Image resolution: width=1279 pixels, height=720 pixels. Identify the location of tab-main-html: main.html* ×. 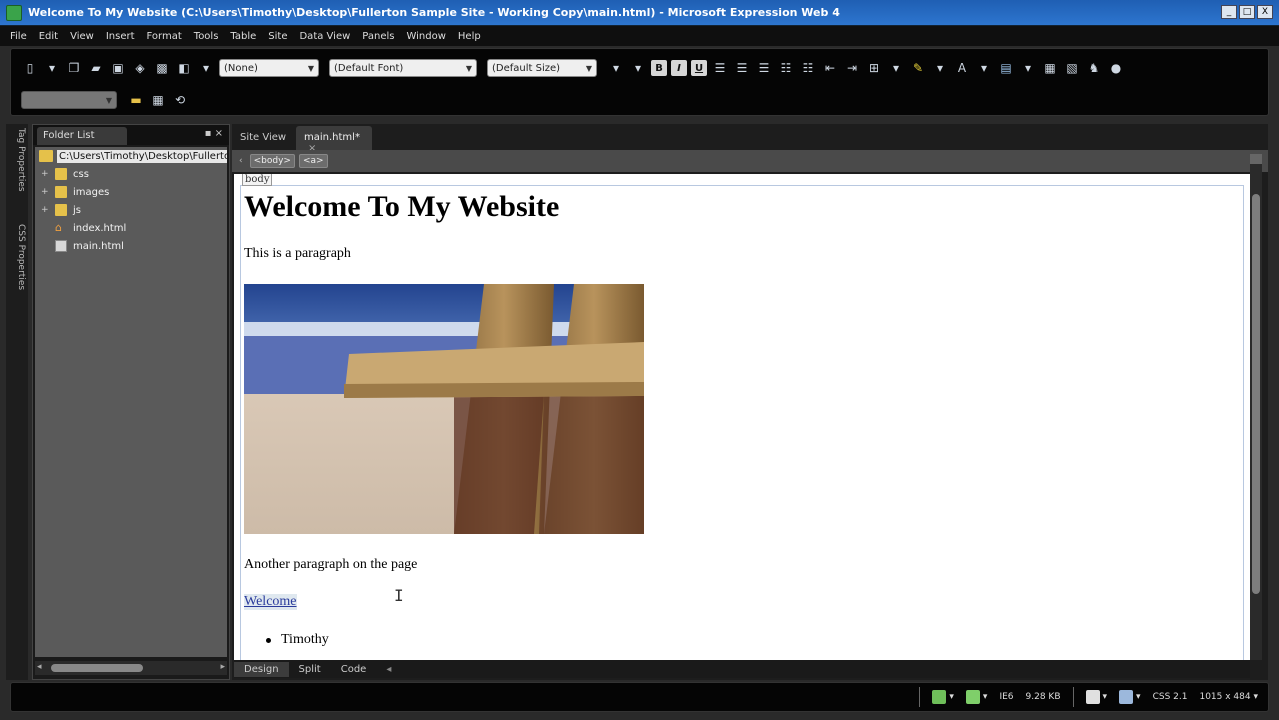
(334, 140).